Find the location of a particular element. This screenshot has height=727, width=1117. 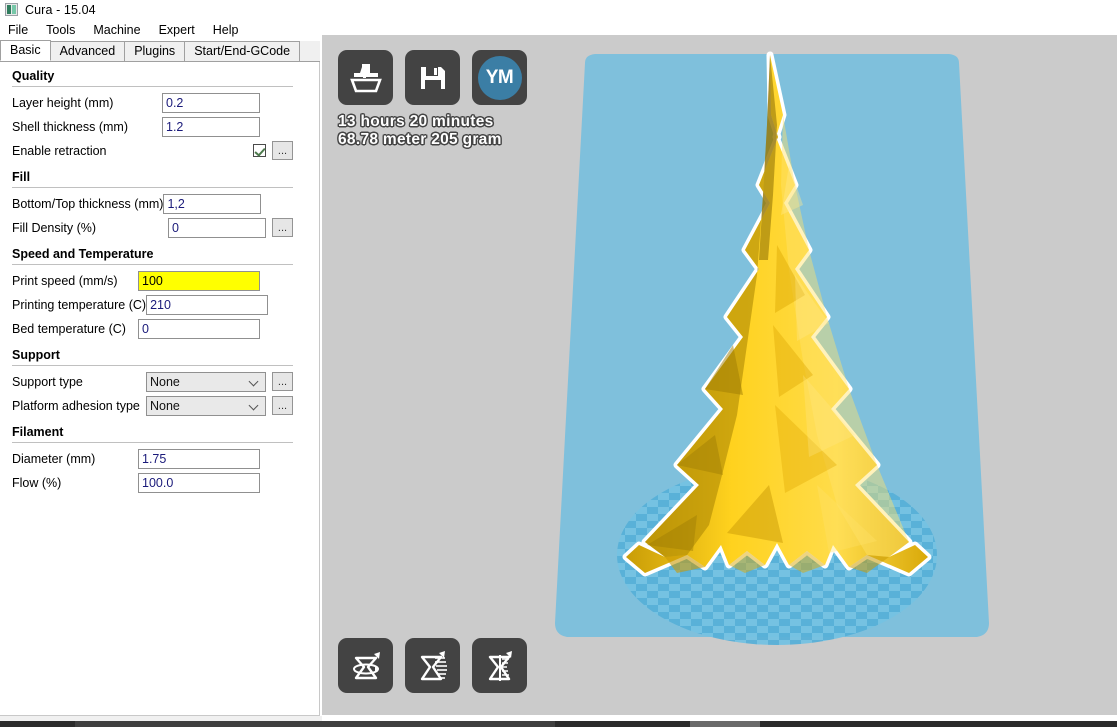

taskbar-segment is located at coordinates (315, 724).